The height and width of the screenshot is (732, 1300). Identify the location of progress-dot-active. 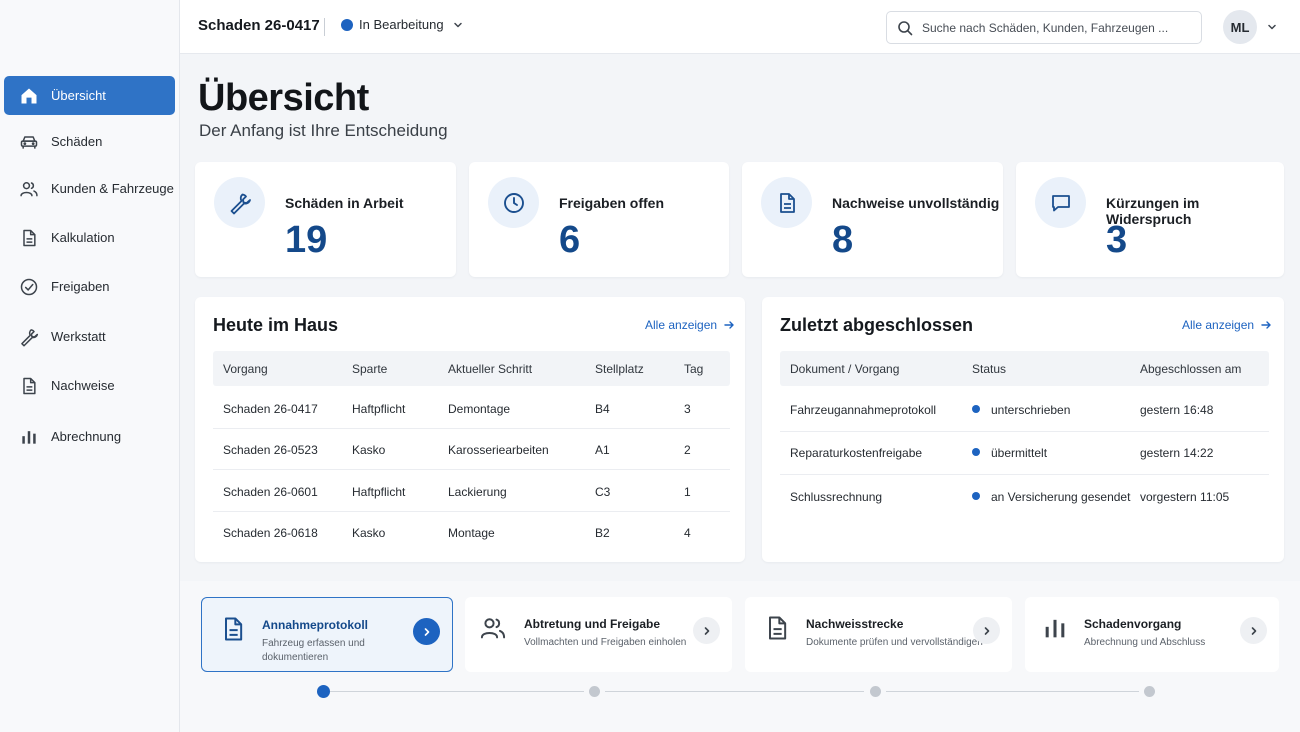
(323, 691).